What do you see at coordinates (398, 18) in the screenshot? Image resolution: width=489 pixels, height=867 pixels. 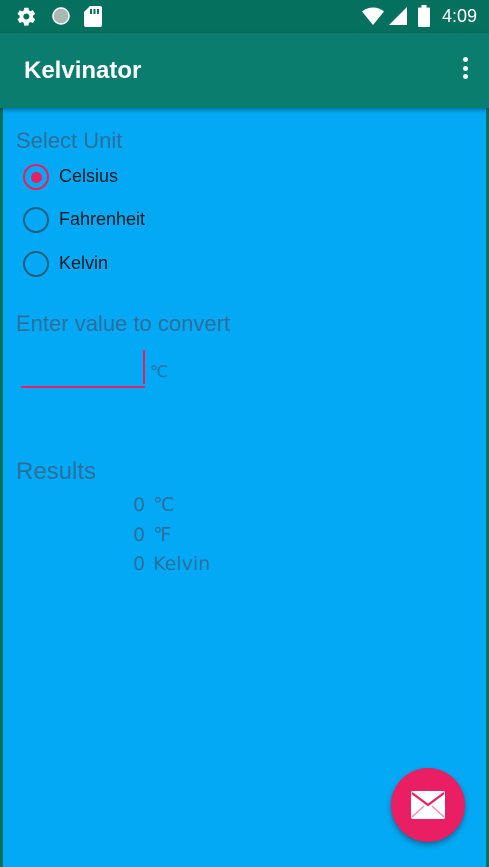 I see `signal-icon` at bounding box center [398, 18].